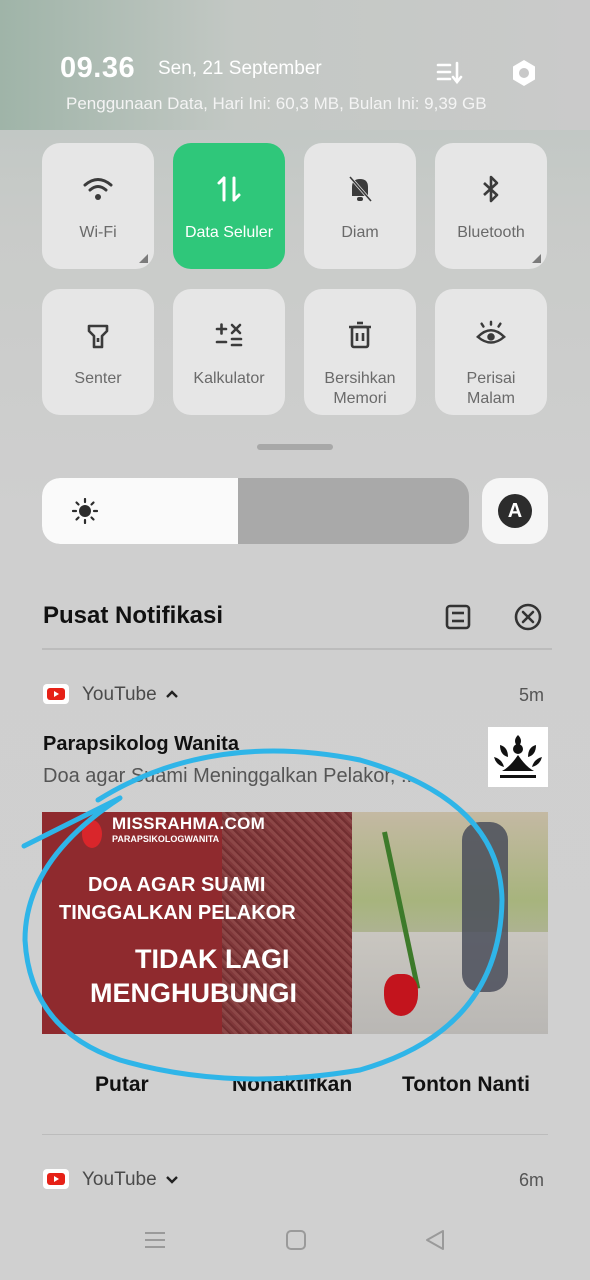  Describe the element at coordinates (98, 189) in the screenshot. I see `wifi-icon` at that location.